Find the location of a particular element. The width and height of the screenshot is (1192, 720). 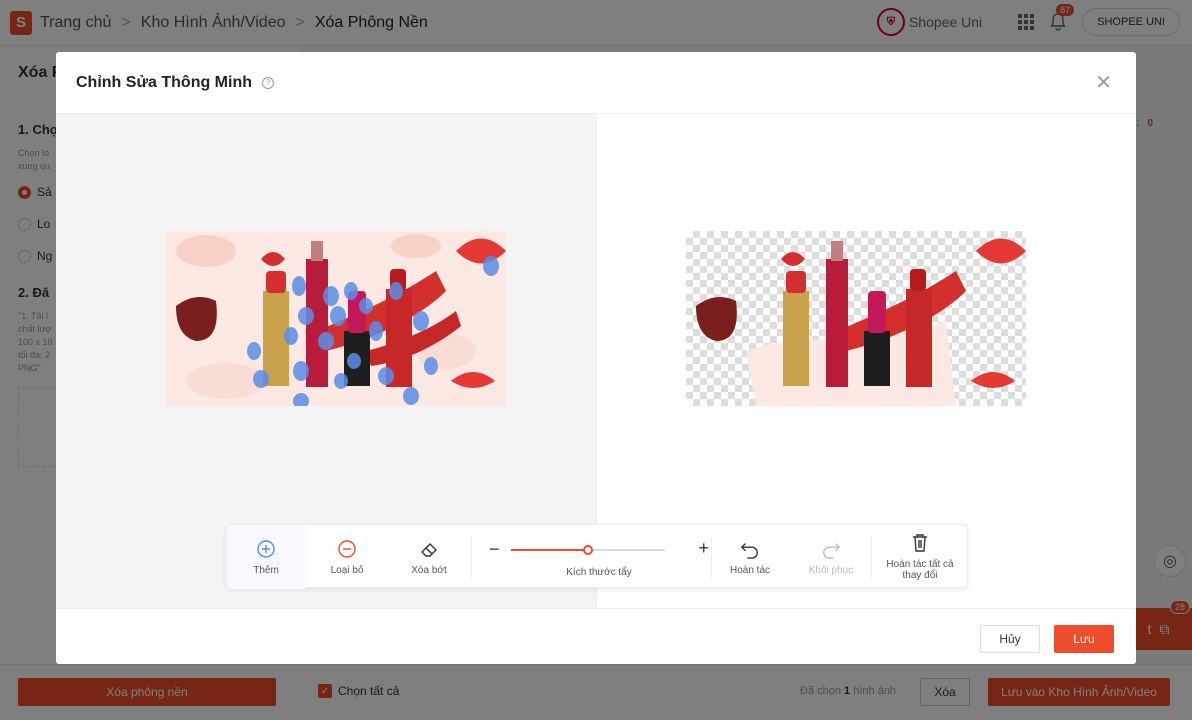

add-tool-button: Thêm is located at coordinates (266, 557).